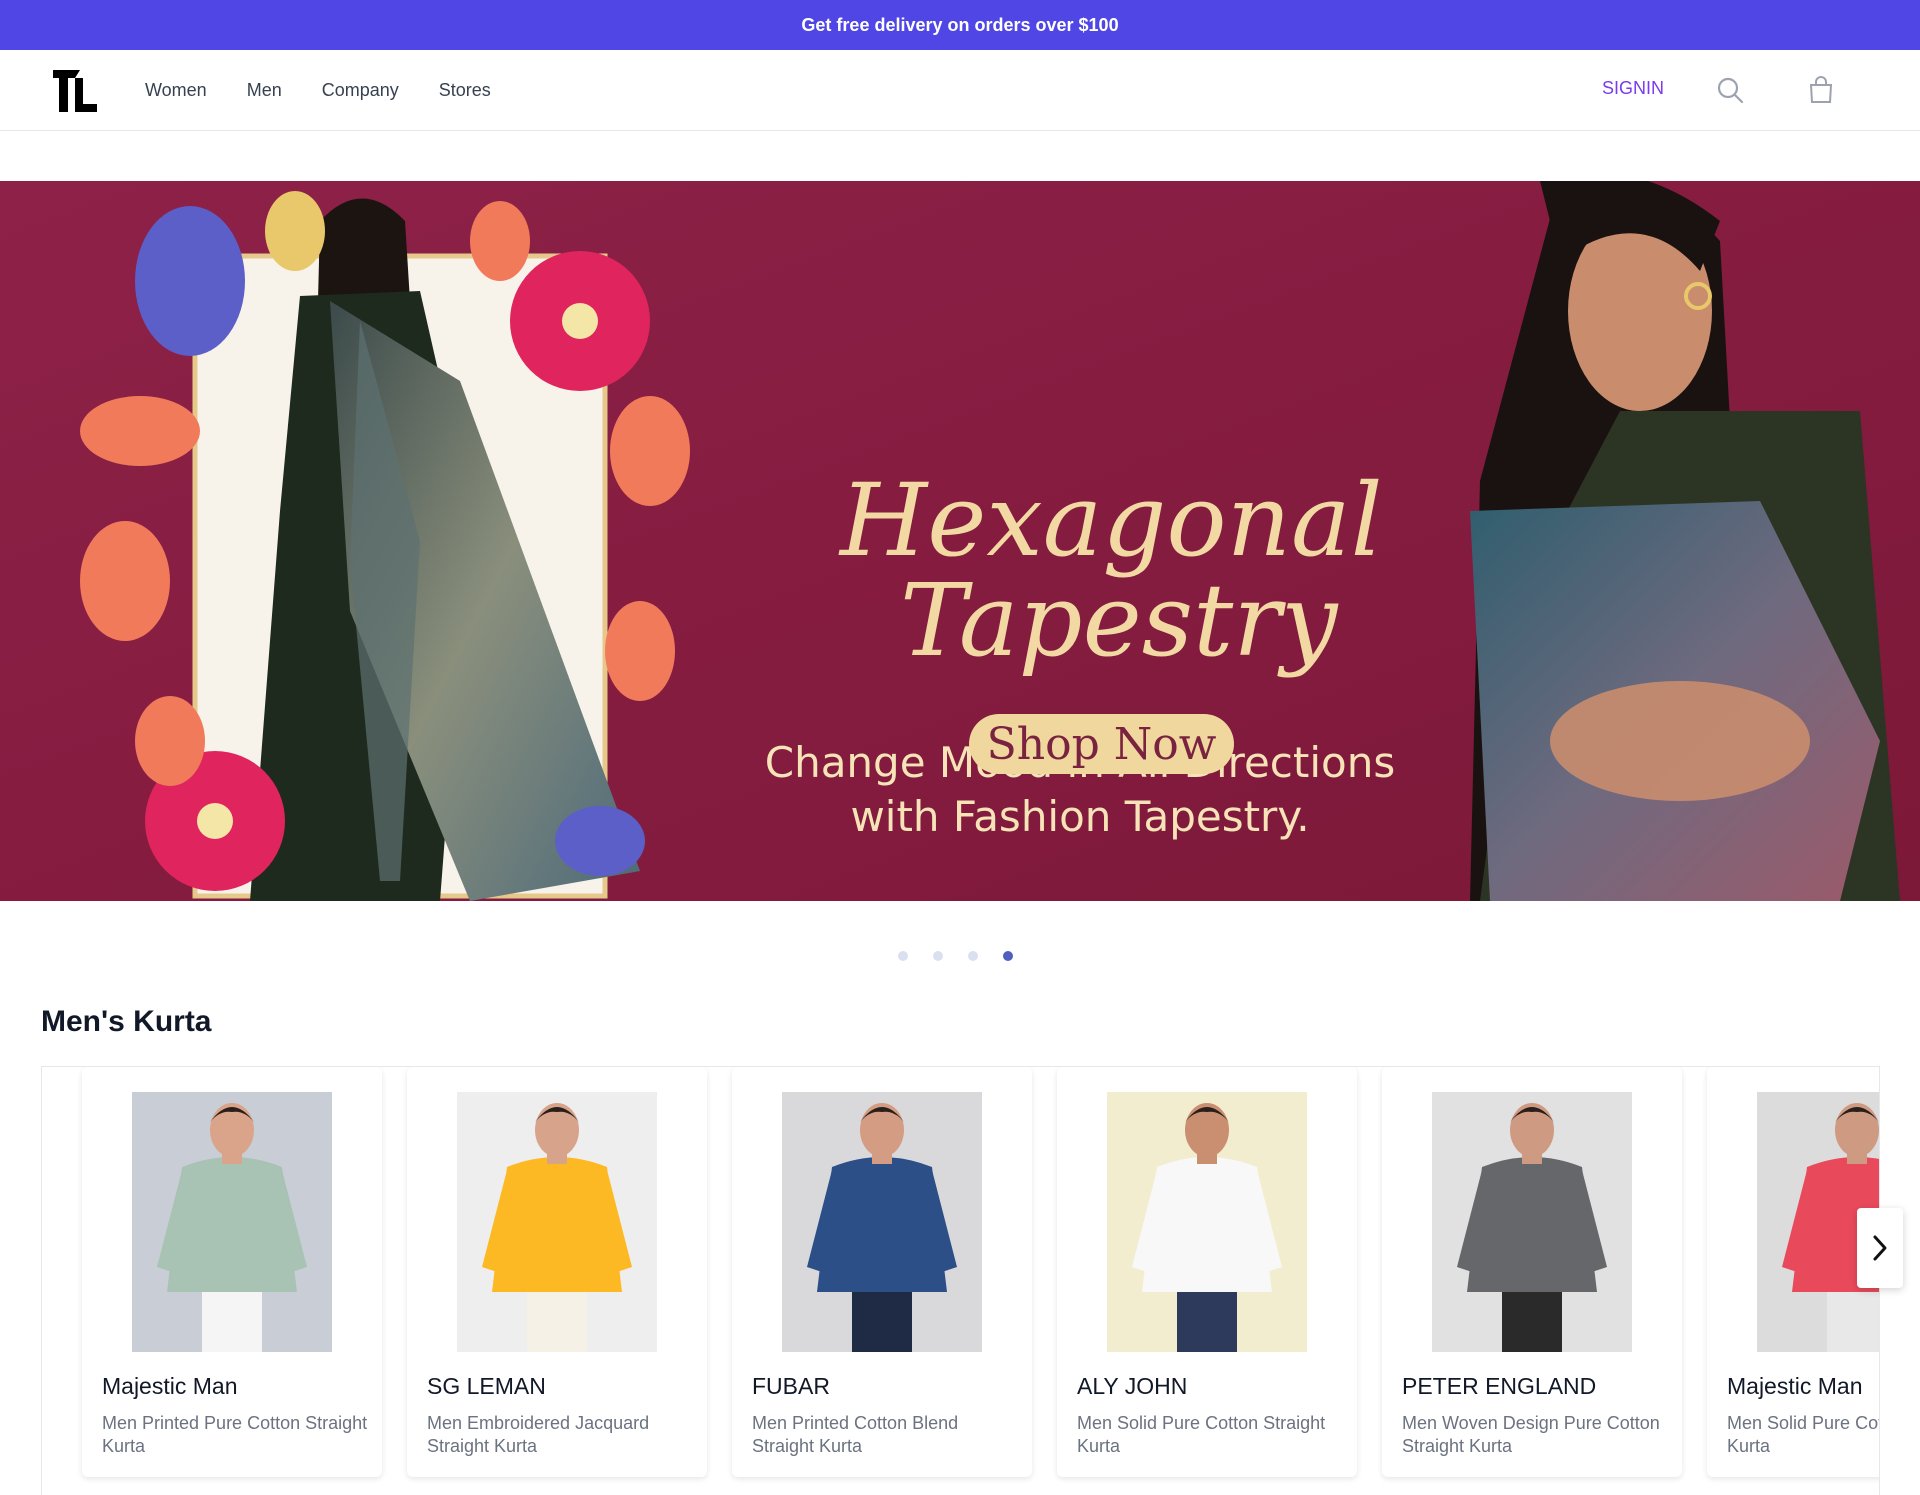  I want to click on chevron-right-icon, so click(1880, 1248).